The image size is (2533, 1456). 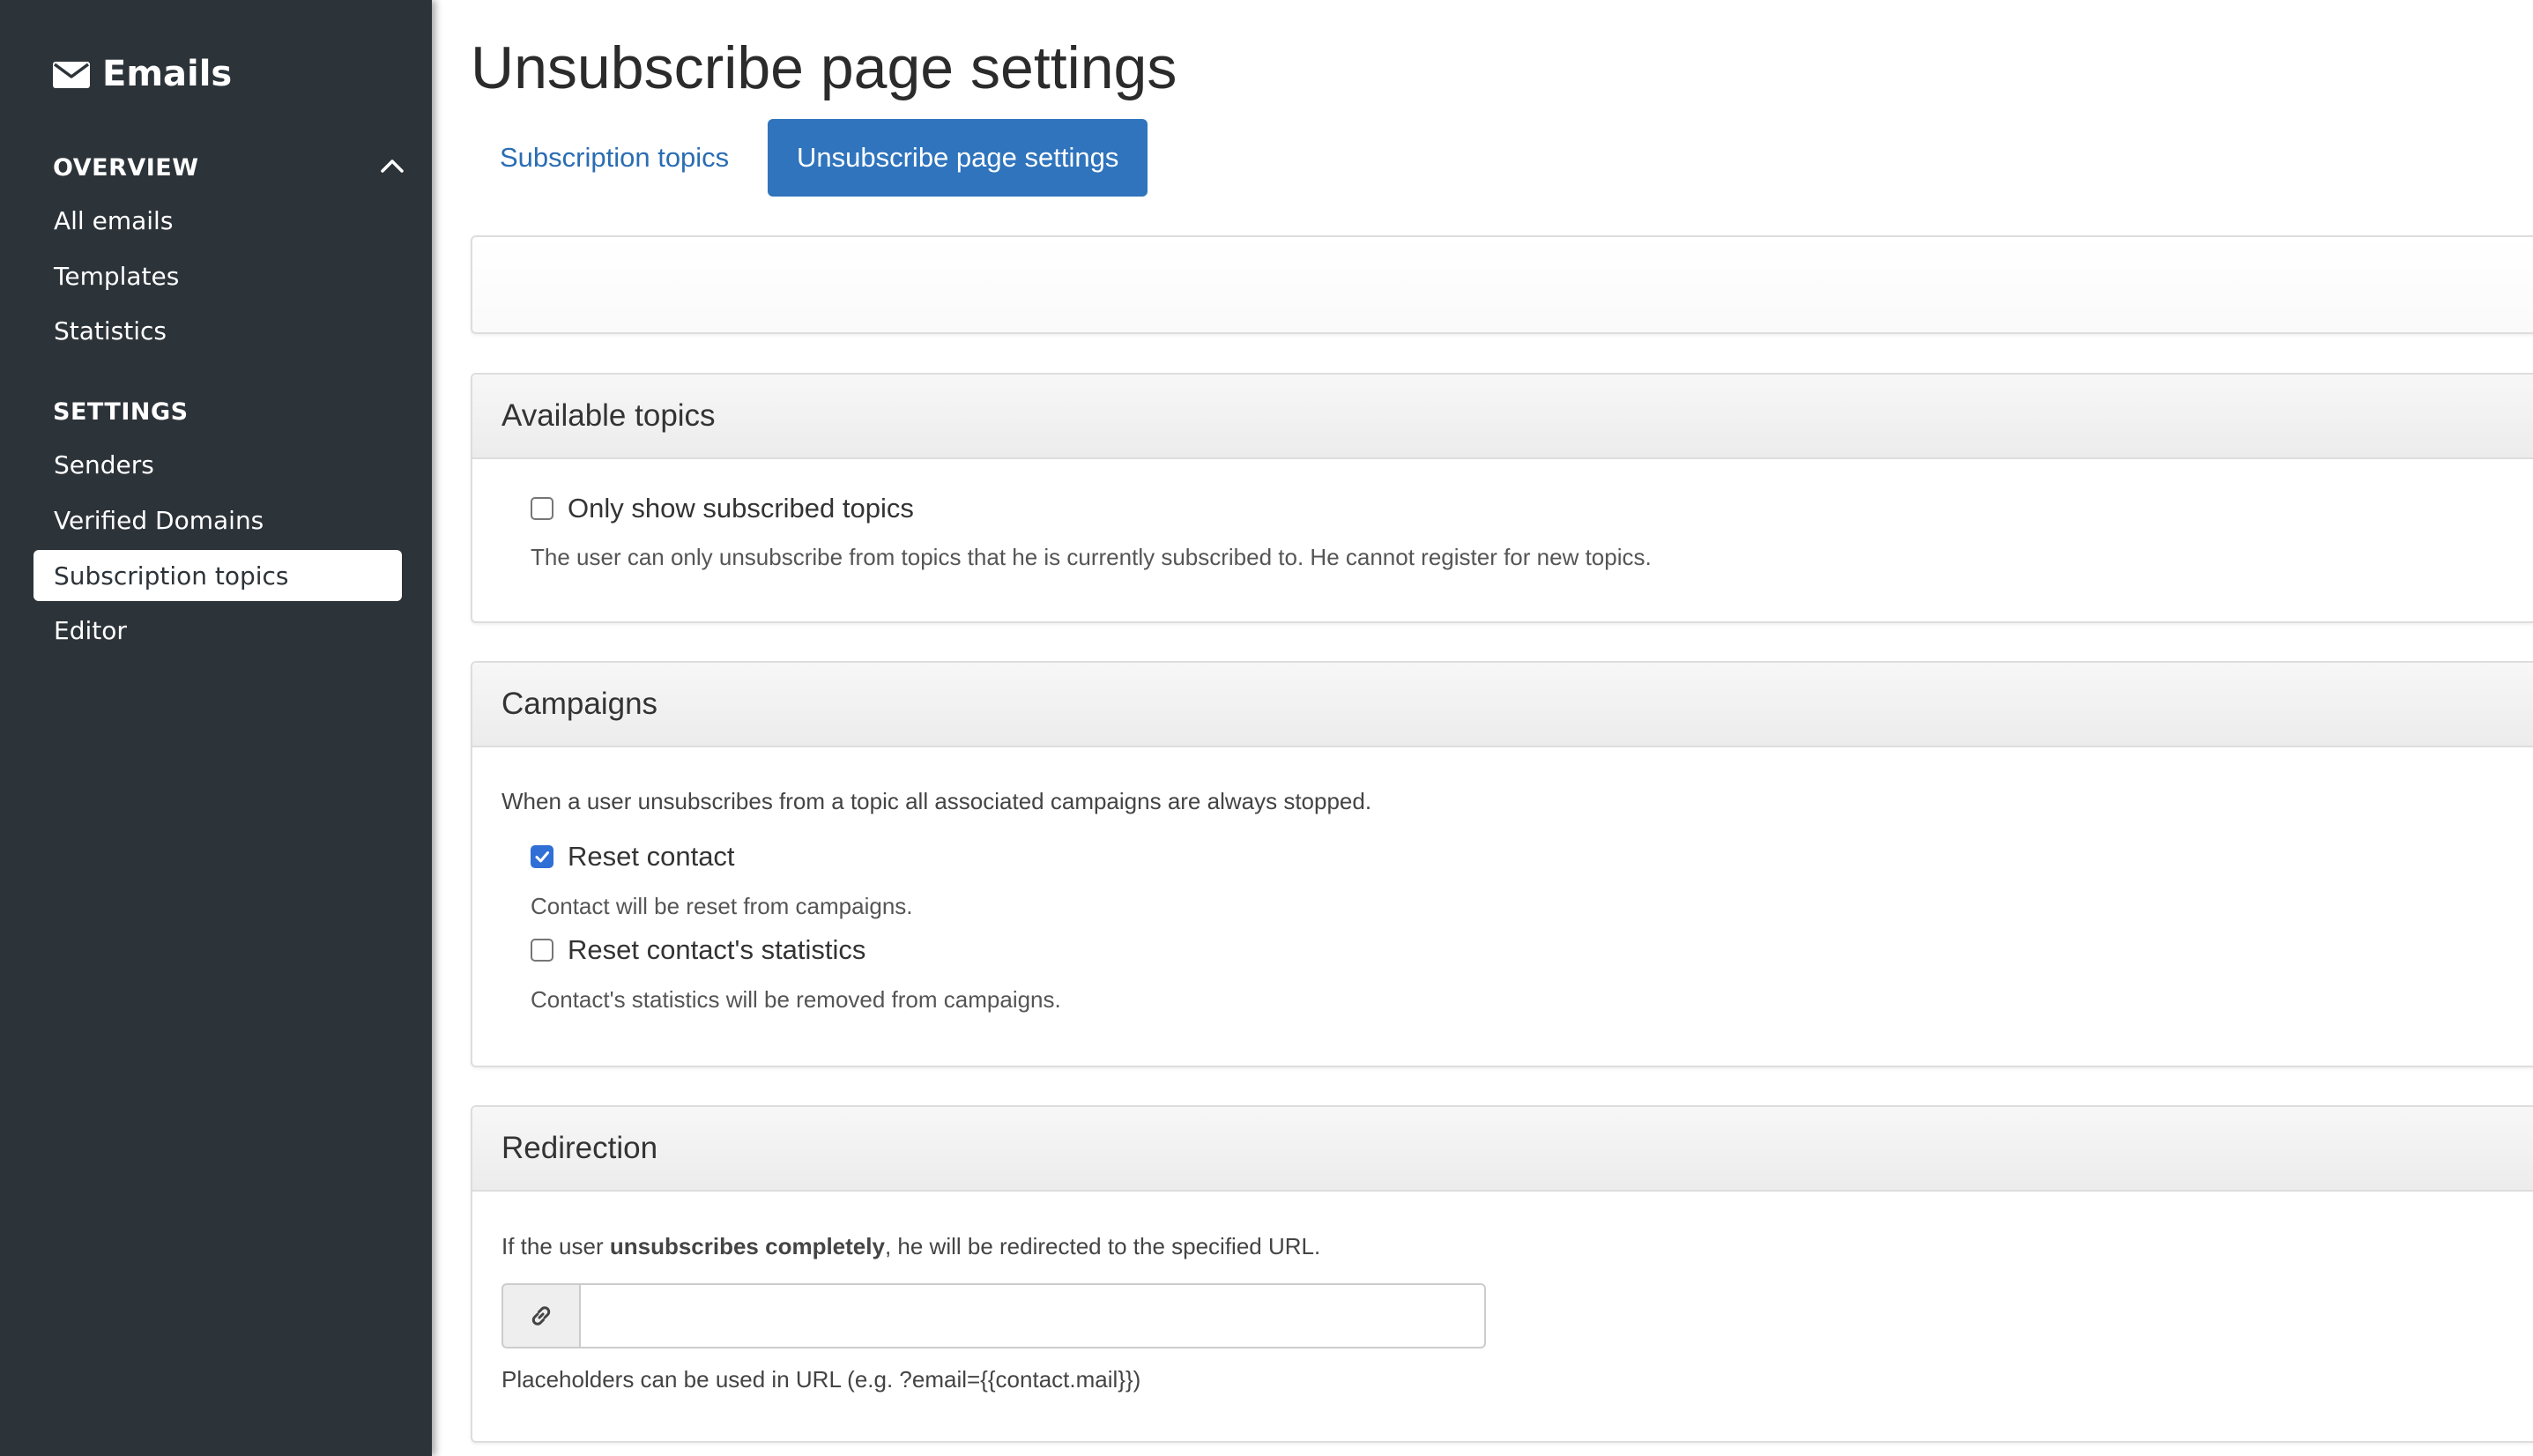 I want to click on redirect-url-addon, so click(x=540, y=1315).